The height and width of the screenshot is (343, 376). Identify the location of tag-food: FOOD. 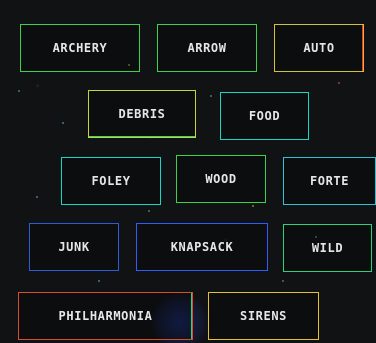
(264, 116).